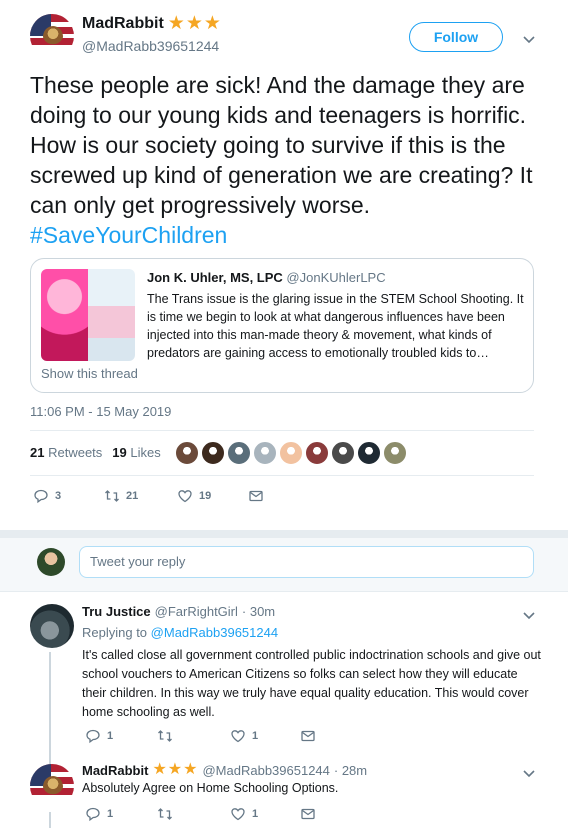 This screenshot has height=828, width=568. Describe the element at coordinates (66, 452) in the screenshot. I see `retweets-stat: 21 Retweets` at that location.